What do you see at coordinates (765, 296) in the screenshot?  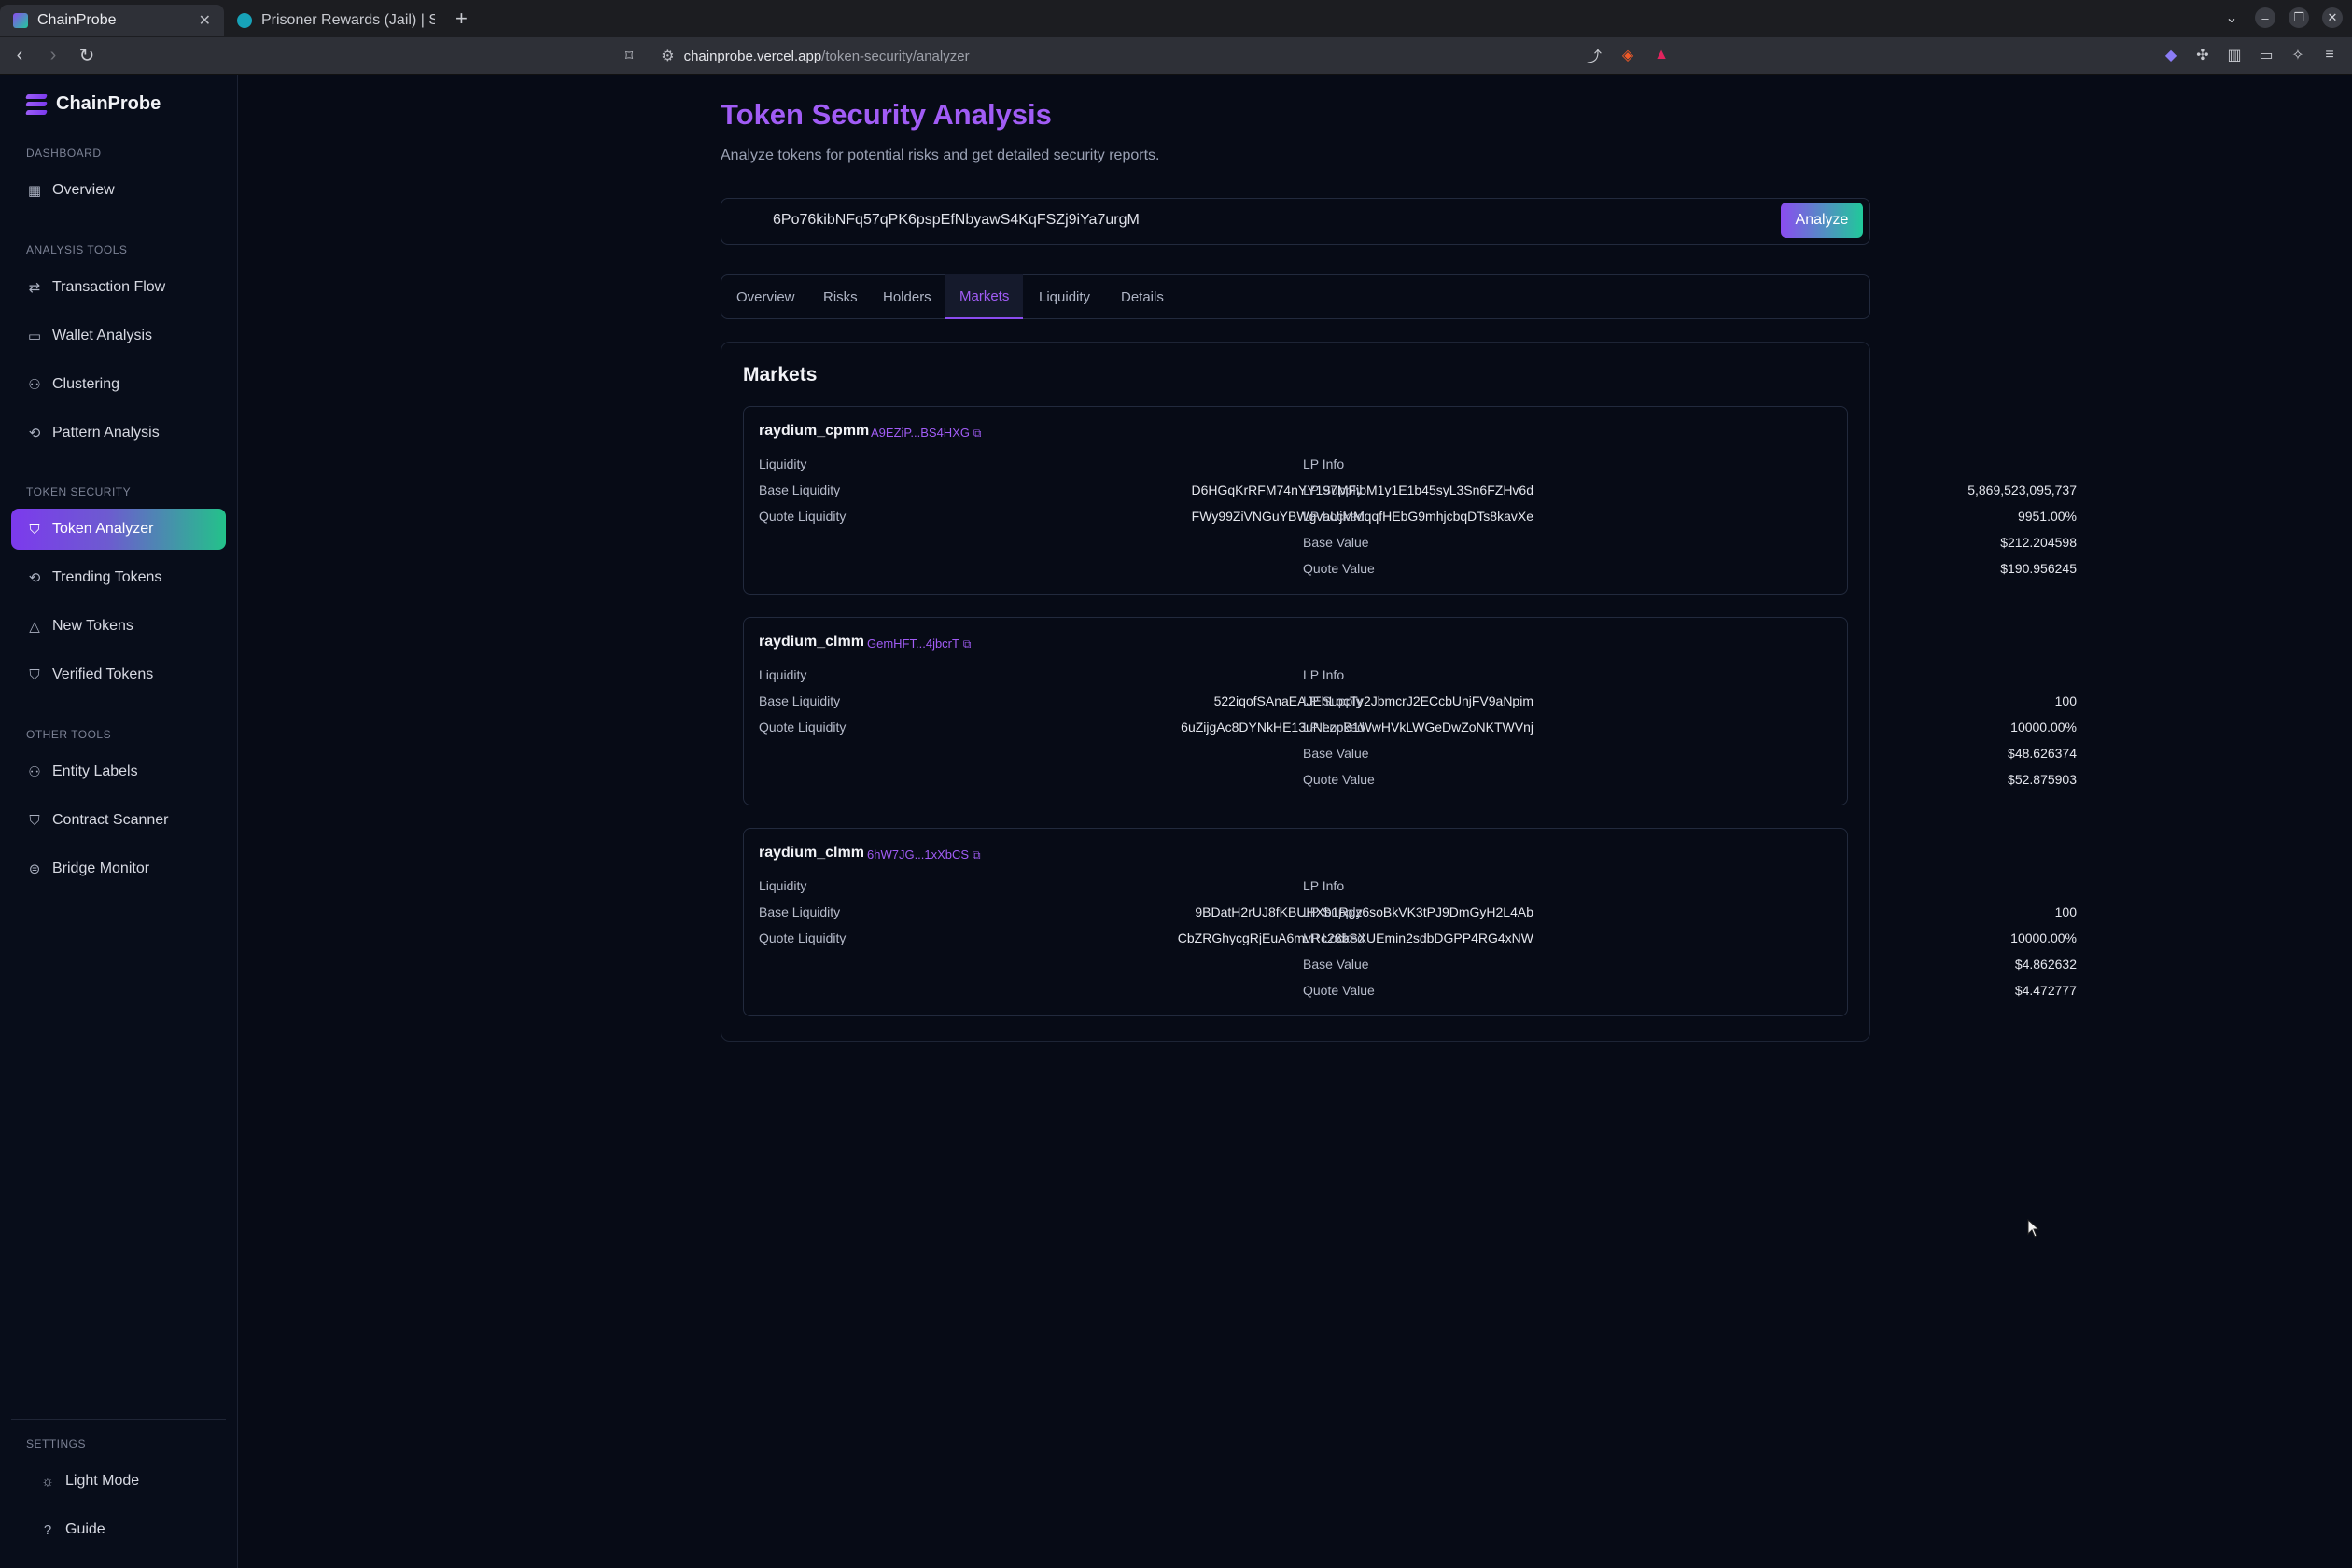 I see `tab-overview: Overview` at bounding box center [765, 296].